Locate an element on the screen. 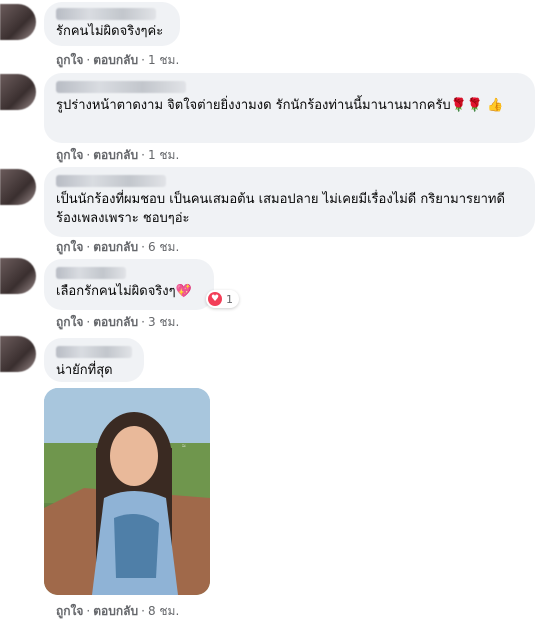 This screenshot has width=537, height=620. comment-time: 8 ชม. is located at coordinates (163, 611).